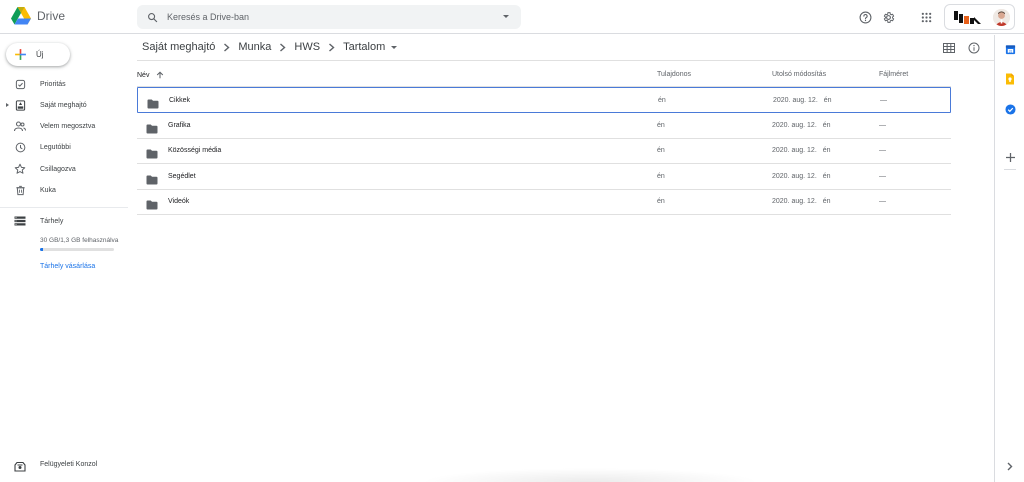 This screenshot has height=482, width=1024. What do you see at coordinates (179, 125) in the screenshot?
I see `file-name: Grafika` at bounding box center [179, 125].